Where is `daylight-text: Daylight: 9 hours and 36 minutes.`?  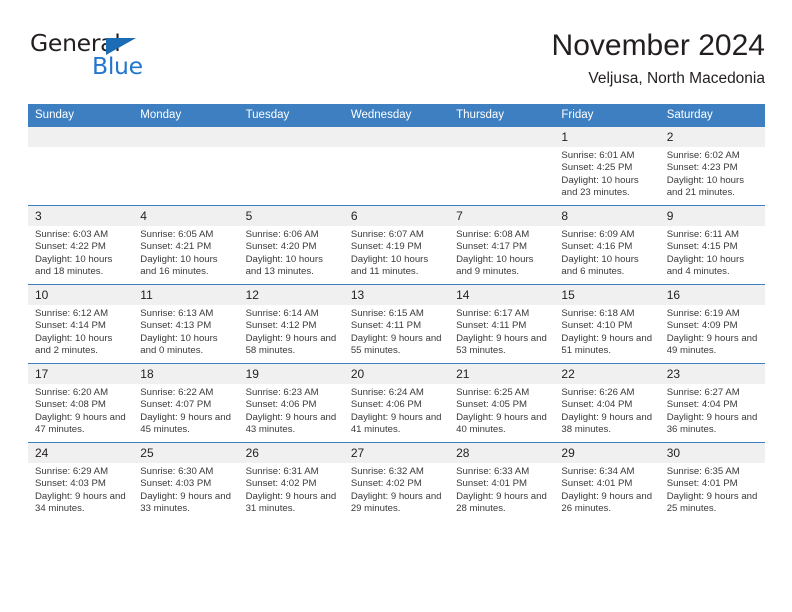 daylight-text: Daylight: 9 hours and 36 minutes. is located at coordinates (712, 423).